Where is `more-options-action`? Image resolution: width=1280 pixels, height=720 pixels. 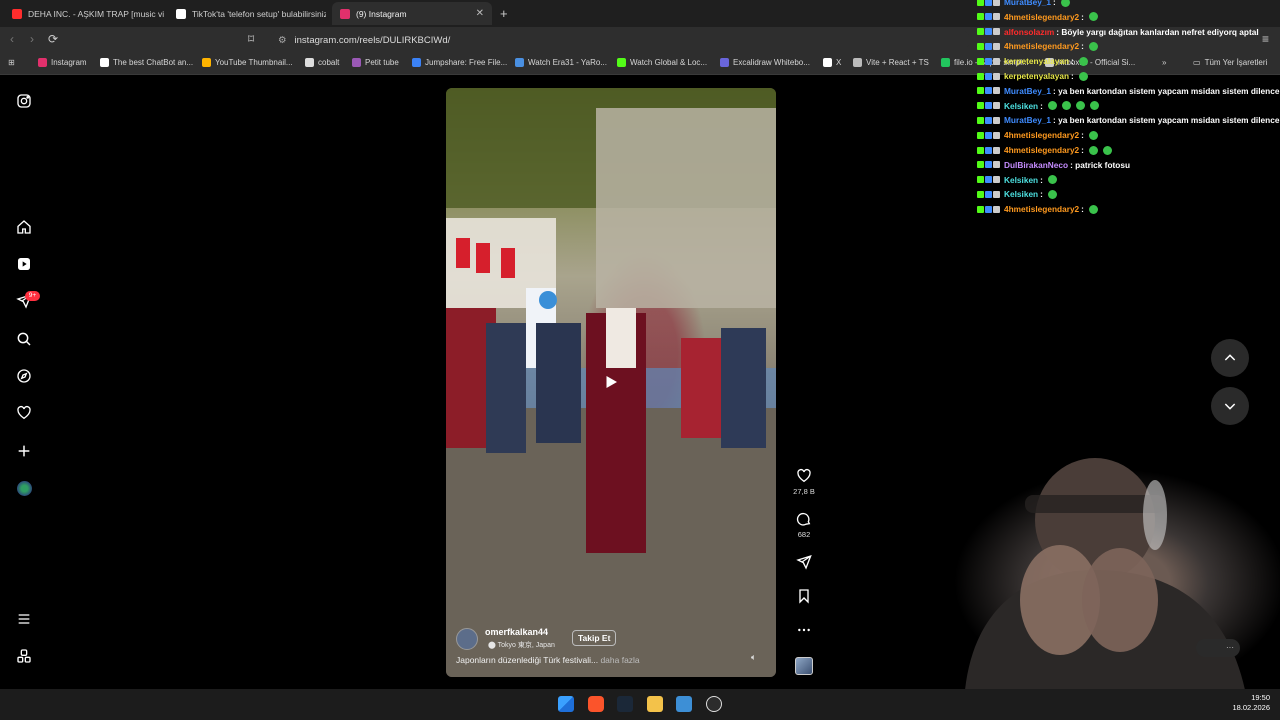
more-options-action is located at coordinates (804, 630).